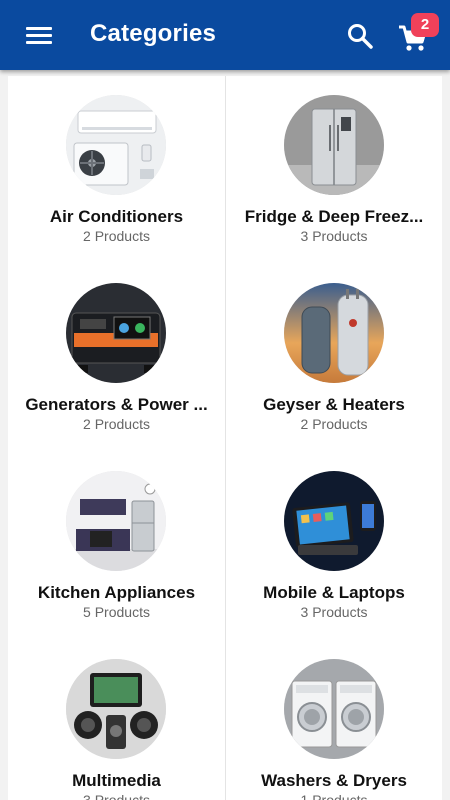 The width and height of the screenshot is (450, 800). Describe the element at coordinates (116, 709) in the screenshot. I see `multimedia-image` at that location.